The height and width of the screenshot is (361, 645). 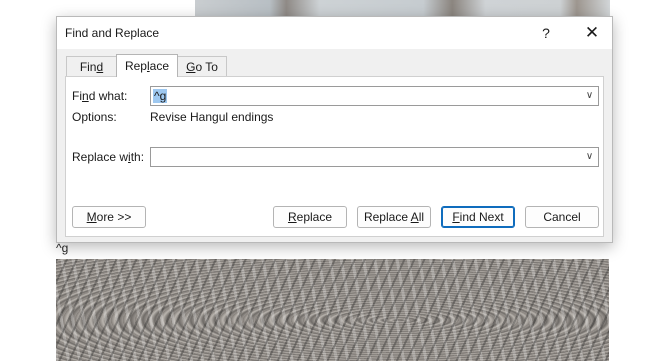 What do you see at coordinates (589, 96) in the screenshot?
I see `find-history-dropdown: ∨` at bounding box center [589, 96].